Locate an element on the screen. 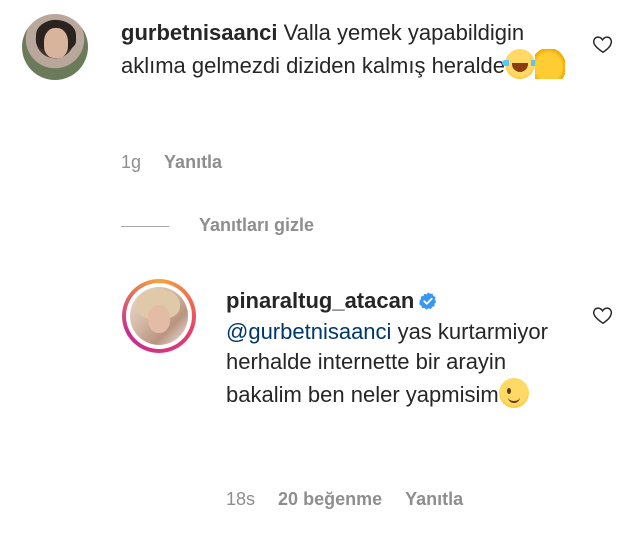  laughing-emoji-icon is located at coordinates (519, 63).